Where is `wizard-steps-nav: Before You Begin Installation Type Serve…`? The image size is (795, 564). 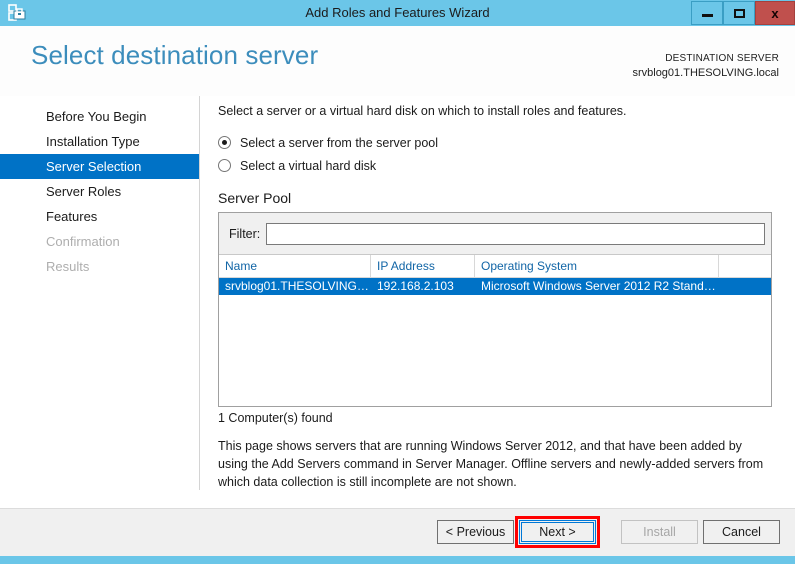
wizard-steps-nav: Before You Begin Installation Type Serve… is located at coordinates (99, 191).